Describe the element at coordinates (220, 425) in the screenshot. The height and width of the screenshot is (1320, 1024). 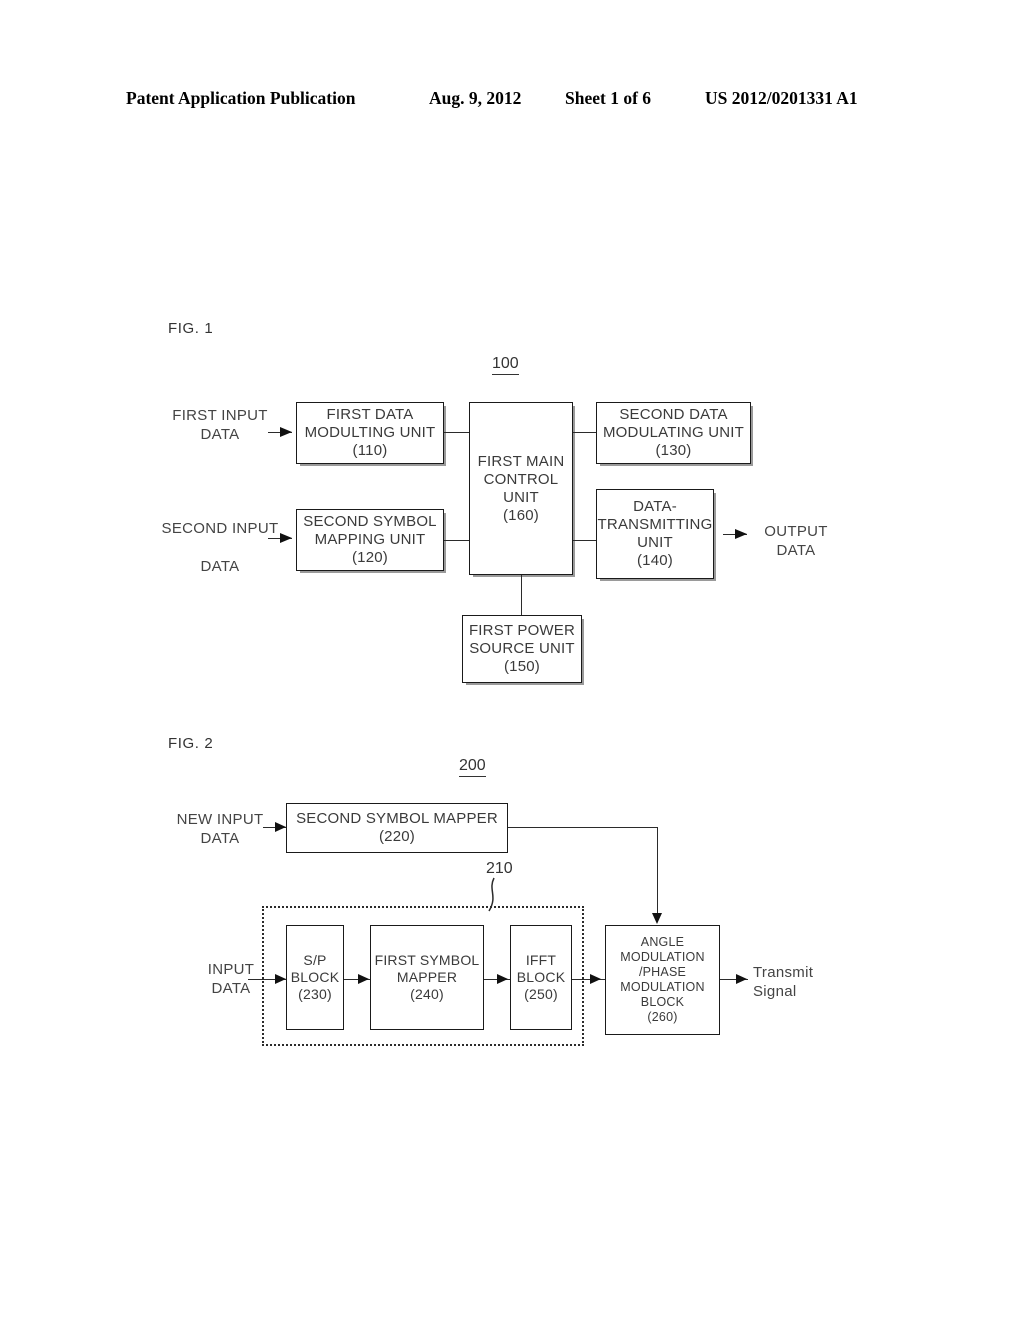
I see `first-input-data-label: FIRST INPUT DATA` at that location.